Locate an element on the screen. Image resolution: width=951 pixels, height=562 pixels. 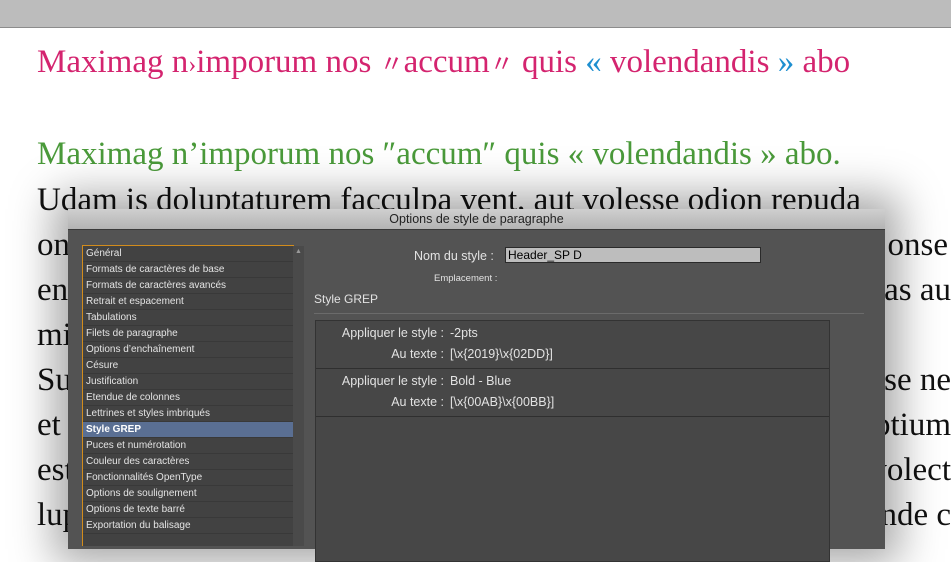
category-item-indents-spacing: Retrait et espacement is located at coordinates (188, 302).